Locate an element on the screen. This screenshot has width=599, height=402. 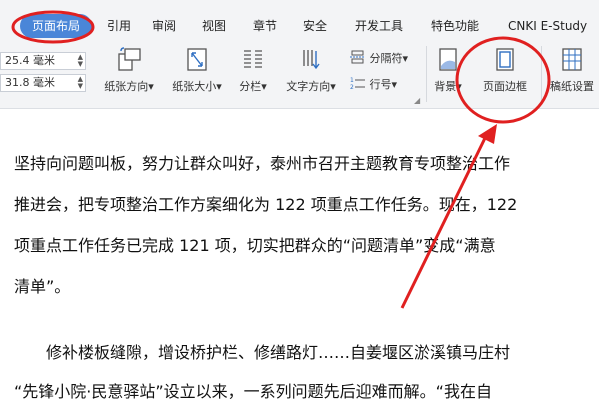
svg-text: 1 is located at coordinates (352, 80).